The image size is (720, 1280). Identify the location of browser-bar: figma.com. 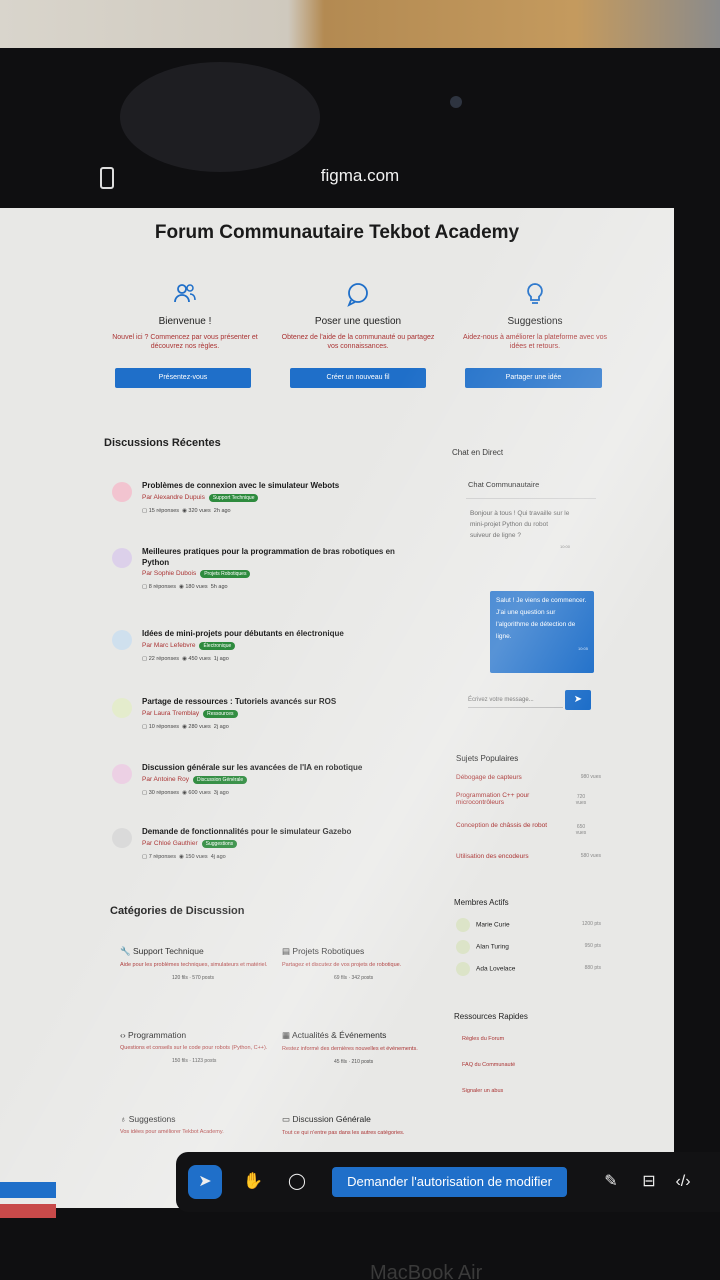
(360, 178).